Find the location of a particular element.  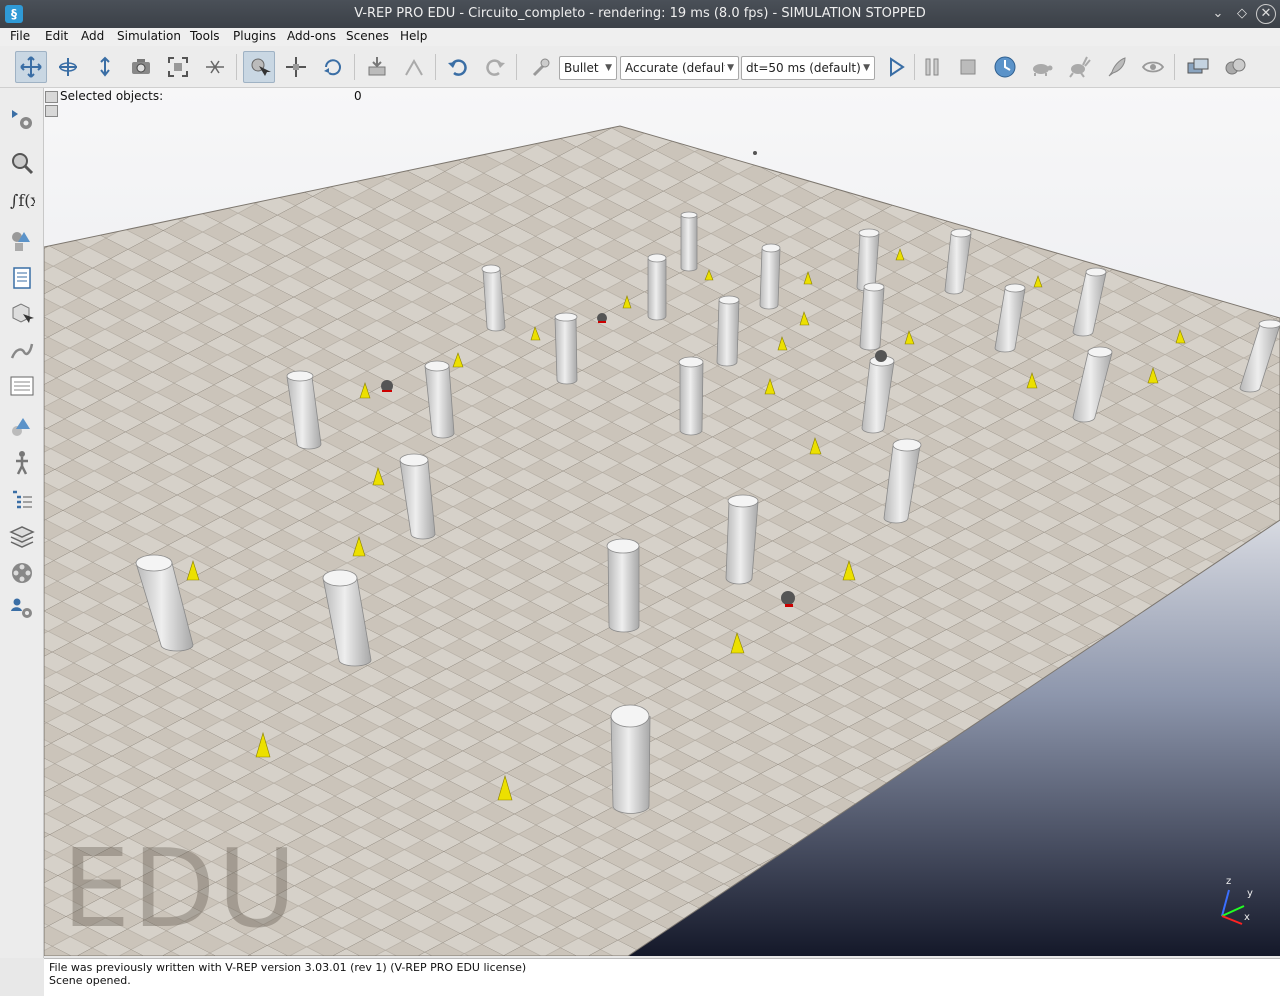

axis-z-label: z is located at coordinates (1229, 881).